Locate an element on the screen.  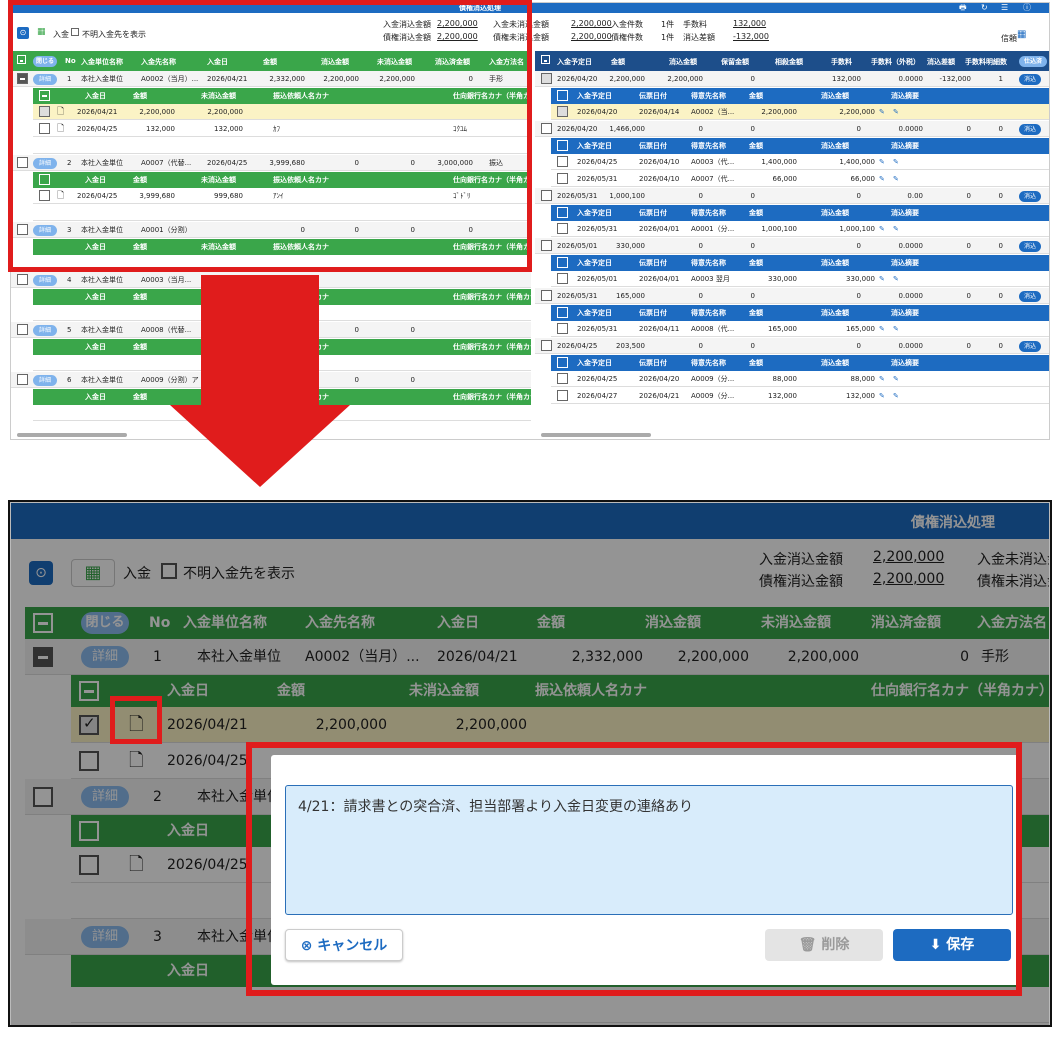
cleared-button: 仕込済 is located at coordinates (1033, 61).